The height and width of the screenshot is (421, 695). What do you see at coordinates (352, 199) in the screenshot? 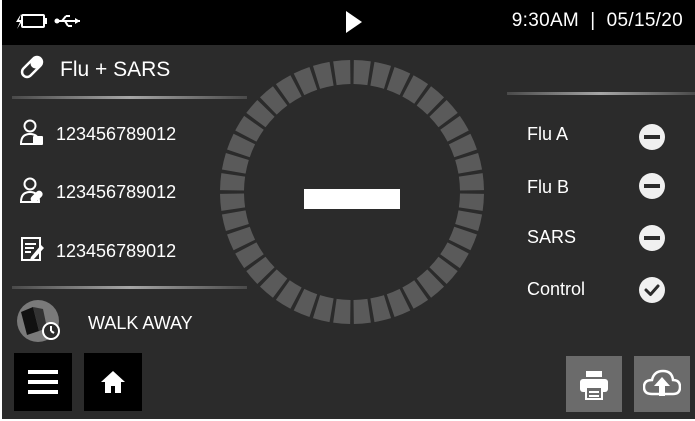
I see `result-pending-dash` at bounding box center [352, 199].